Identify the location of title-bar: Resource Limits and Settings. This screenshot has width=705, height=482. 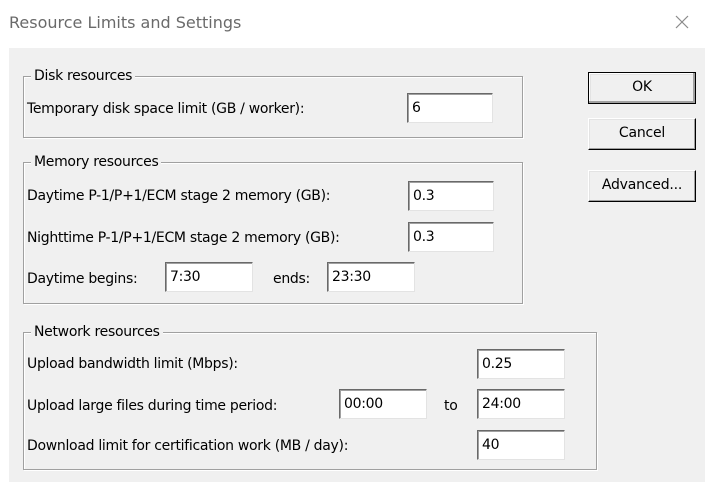
(352, 24).